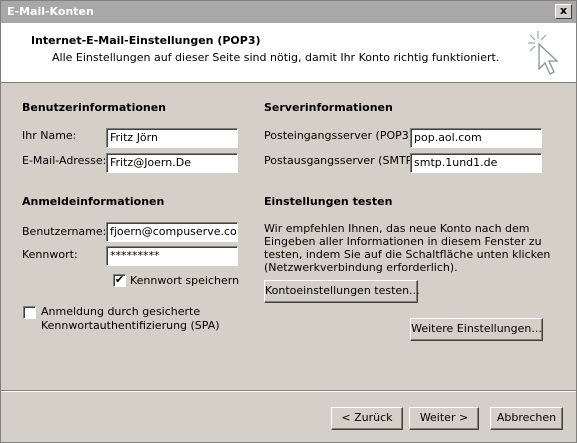  I want to click on incoming-server-label: Posteingangsserver (POP3):, so click(340, 135).